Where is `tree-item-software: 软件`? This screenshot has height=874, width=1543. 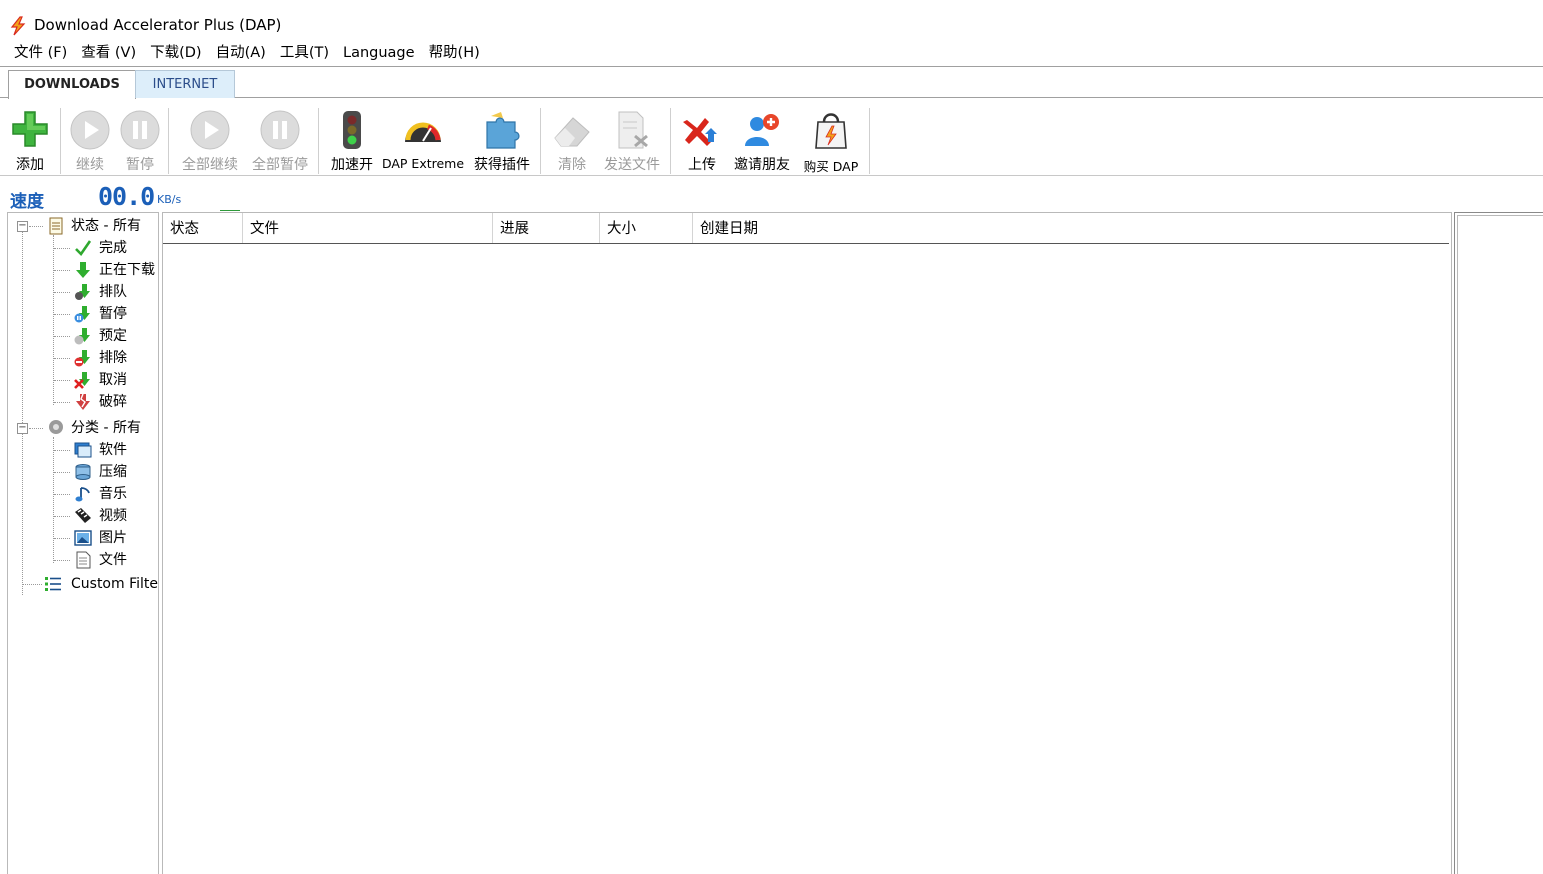
tree-item-software: 软件 is located at coordinates (83, 450).